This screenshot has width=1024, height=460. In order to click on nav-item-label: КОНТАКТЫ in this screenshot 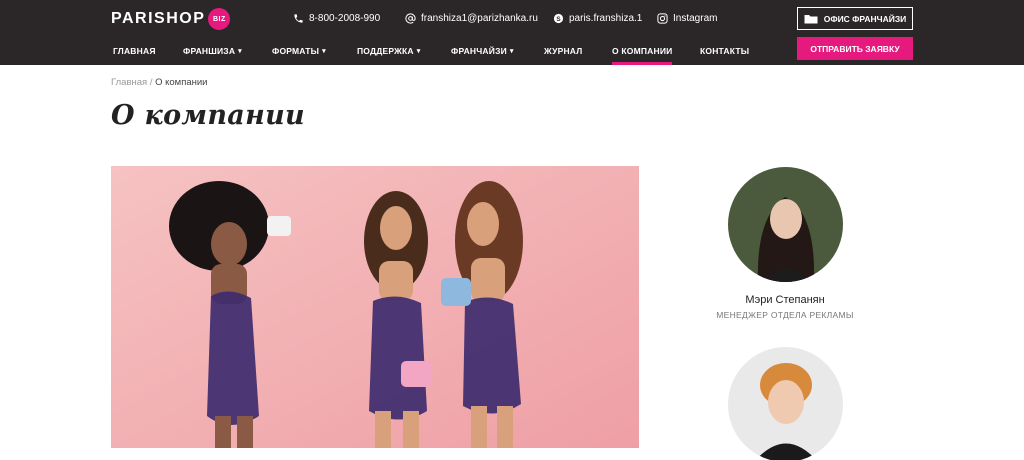, I will do `click(725, 51)`.